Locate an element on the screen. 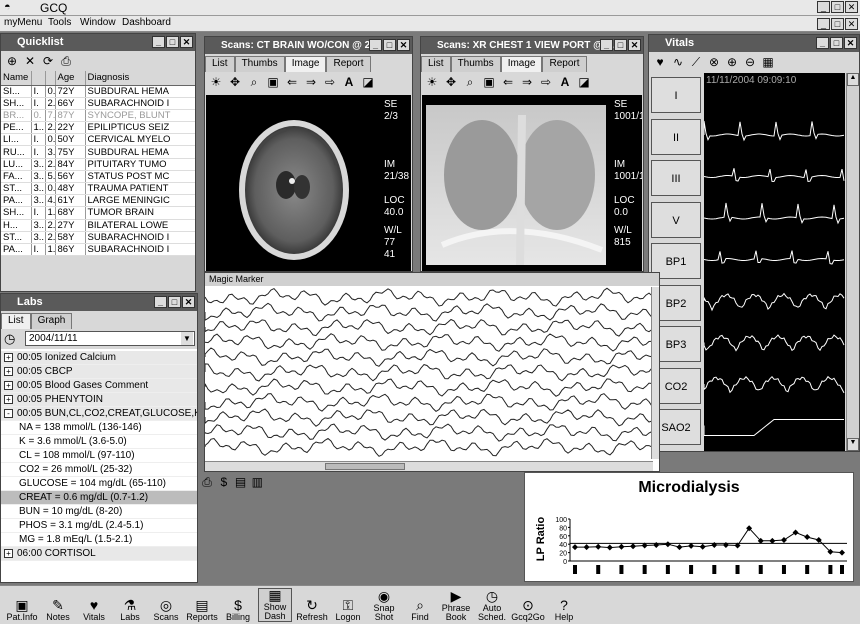  chevron-down-icon: ▼ is located at coordinates (187, 338).